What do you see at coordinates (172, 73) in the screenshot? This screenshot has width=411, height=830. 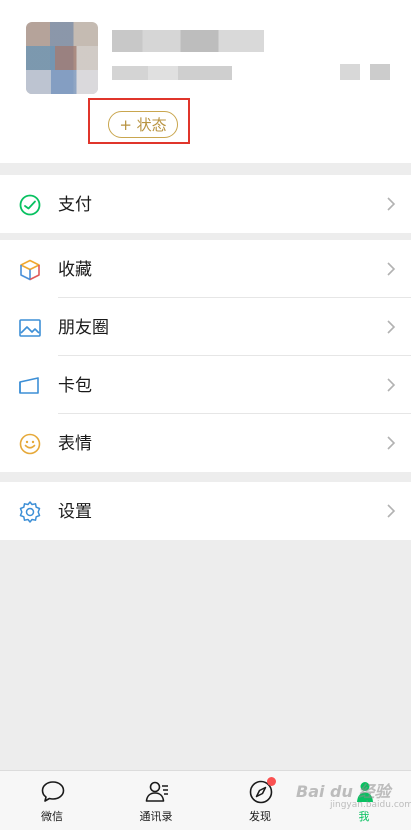 I see `wechat-id-blurred` at bounding box center [172, 73].